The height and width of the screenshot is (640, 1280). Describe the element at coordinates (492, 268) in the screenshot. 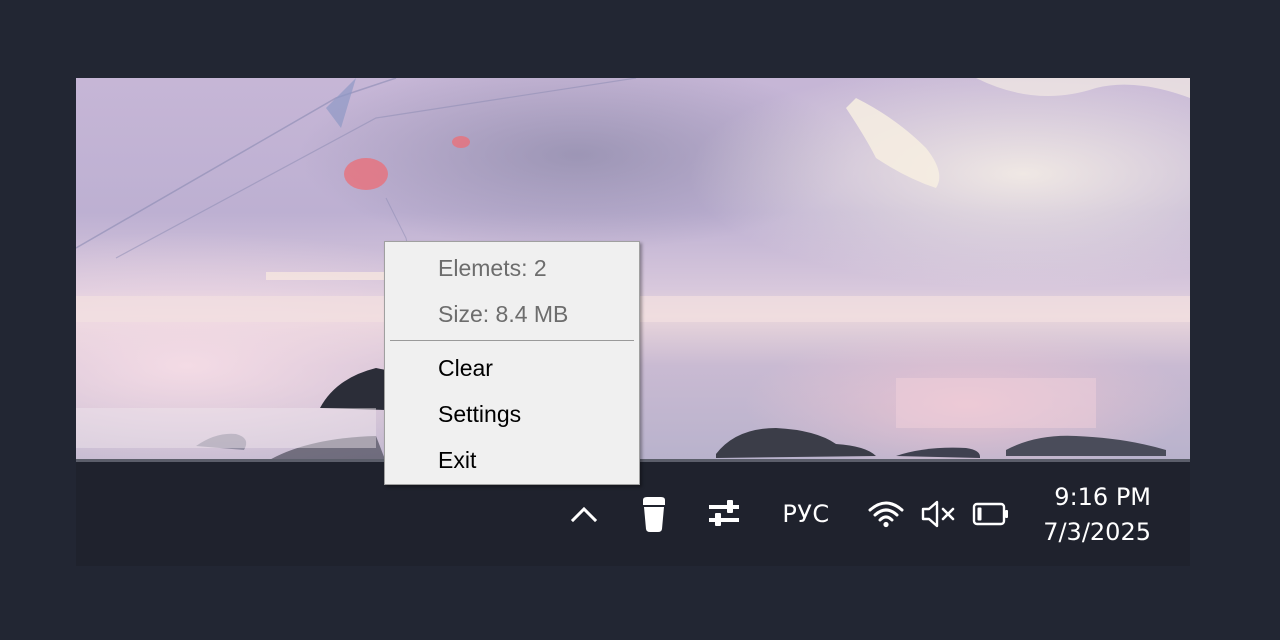

I see `menu-info-elements: Elemets: 2` at that location.